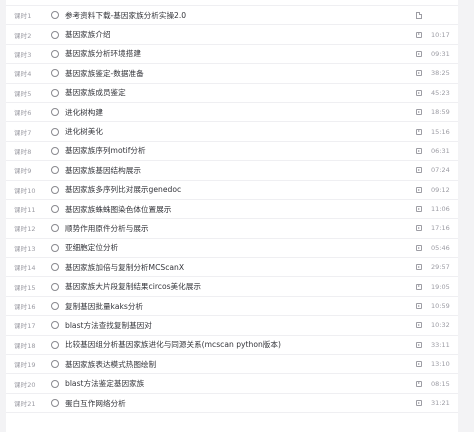 This screenshot has height=432, width=474. I want to click on lesson-title: blast方法查找复制基因对, so click(240, 325).